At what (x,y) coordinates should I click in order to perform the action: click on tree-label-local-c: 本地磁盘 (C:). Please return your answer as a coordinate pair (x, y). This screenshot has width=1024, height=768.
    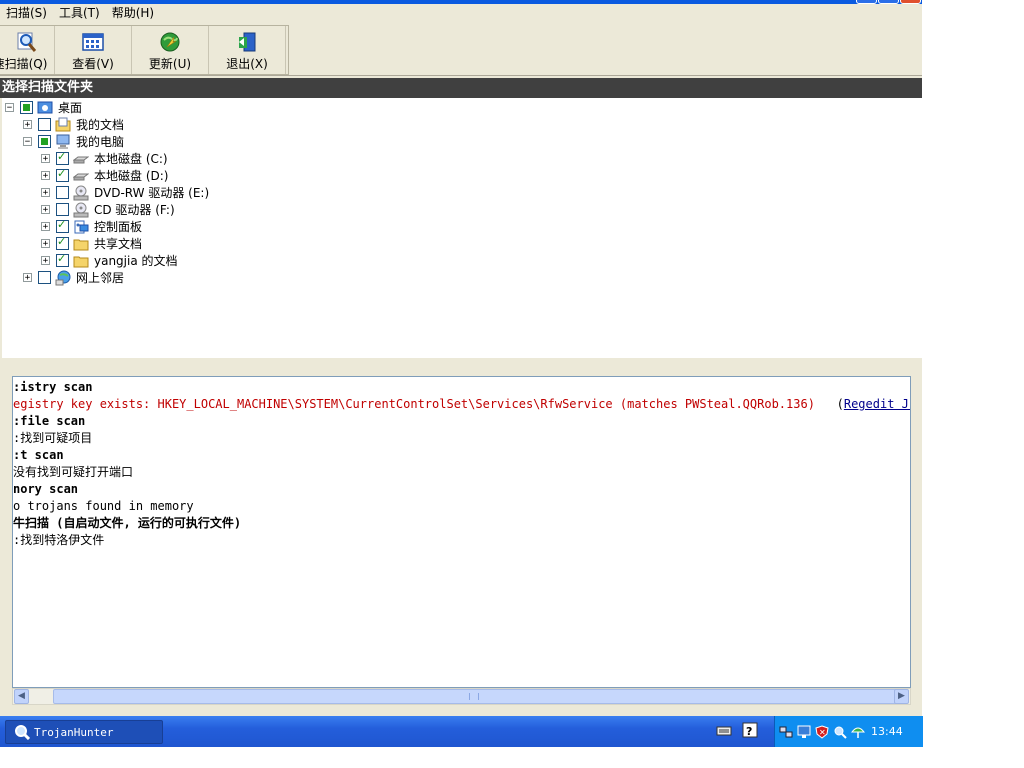
    Looking at the image, I should click on (131, 159).